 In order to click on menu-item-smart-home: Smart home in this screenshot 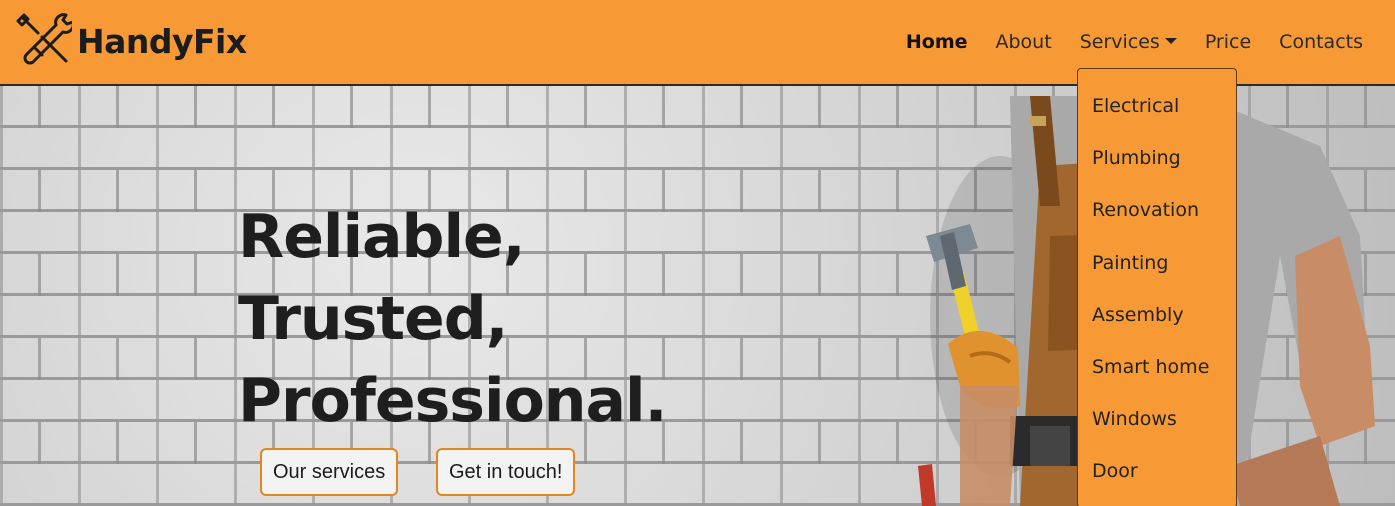, I will do `click(1157, 370)`.